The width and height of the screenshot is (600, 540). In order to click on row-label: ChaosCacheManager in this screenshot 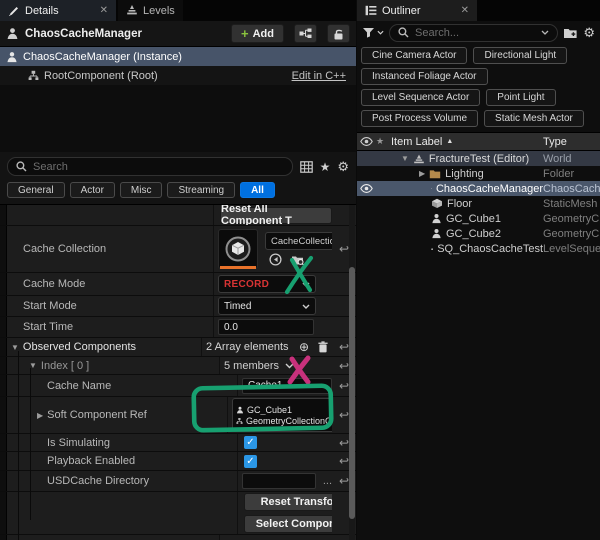, I will do `click(489, 188)`.